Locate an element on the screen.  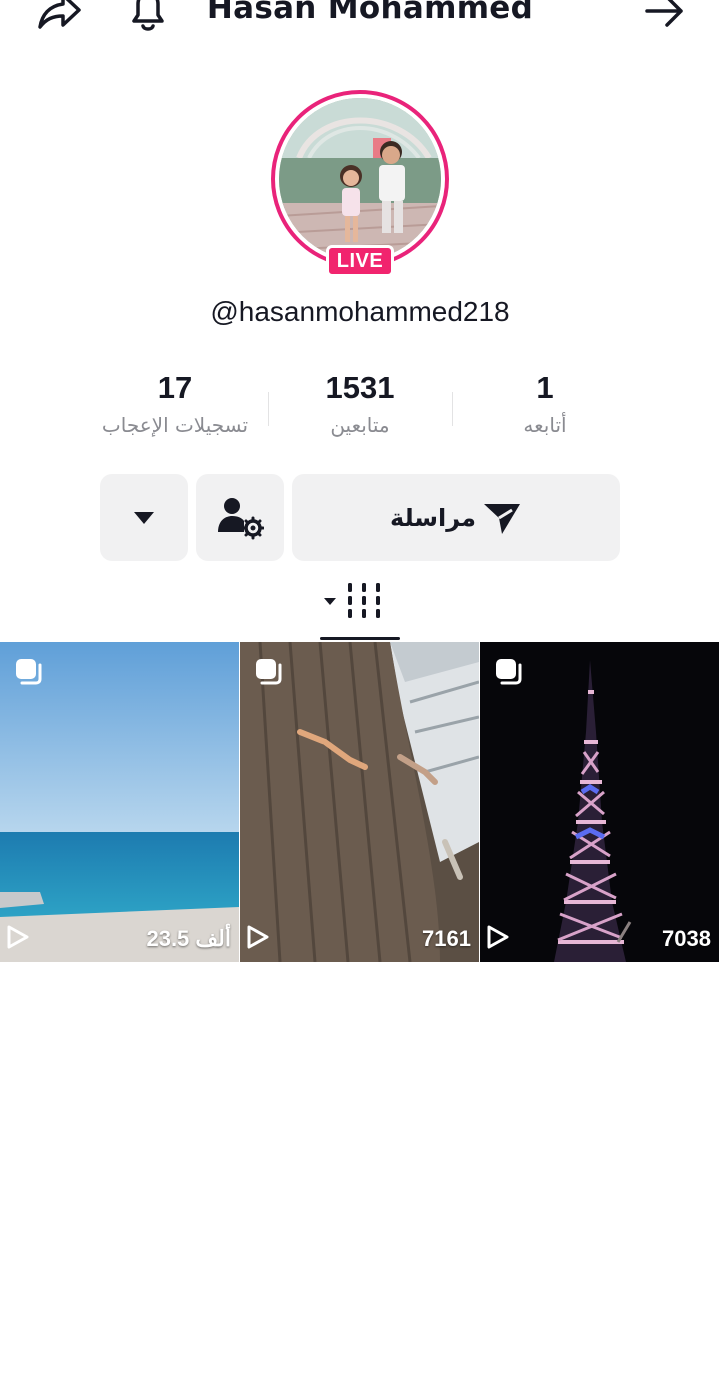
video-tile: 7038 is located at coordinates (599, 802).